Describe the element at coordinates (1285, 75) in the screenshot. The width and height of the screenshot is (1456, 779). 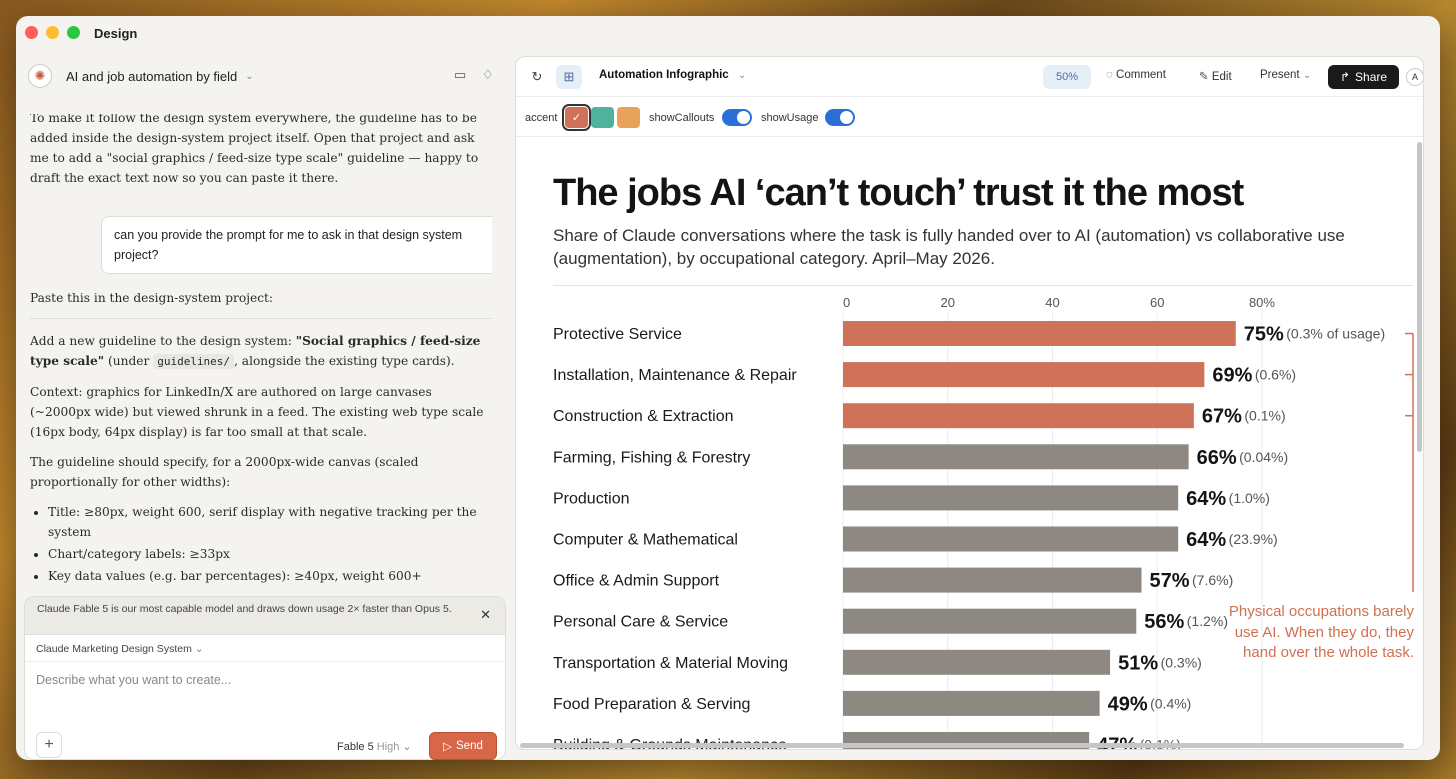
I see `present-button: Present ⌄` at that location.